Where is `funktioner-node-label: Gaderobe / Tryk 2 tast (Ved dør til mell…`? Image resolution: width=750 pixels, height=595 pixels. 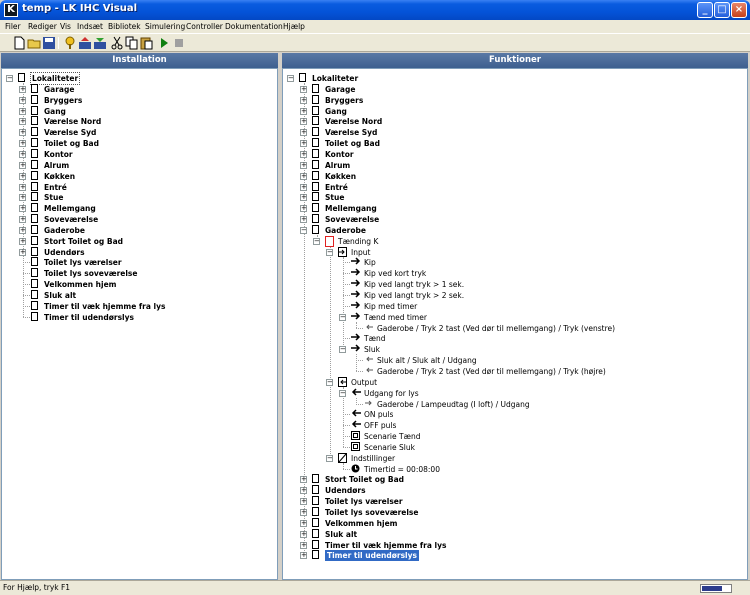 funktioner-node-label: Gaderobe / Tryk 2 tast (Ved dør til mell… is located at coordinates (496, 328).